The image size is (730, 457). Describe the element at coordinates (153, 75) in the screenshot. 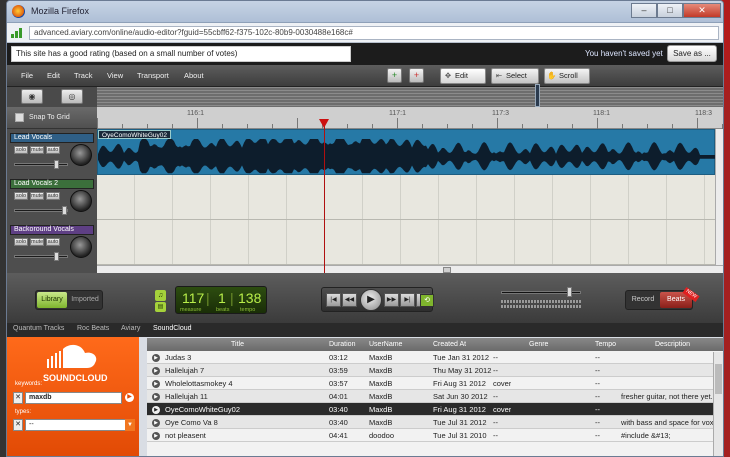

I see `menu-transport: Transport` at that location.